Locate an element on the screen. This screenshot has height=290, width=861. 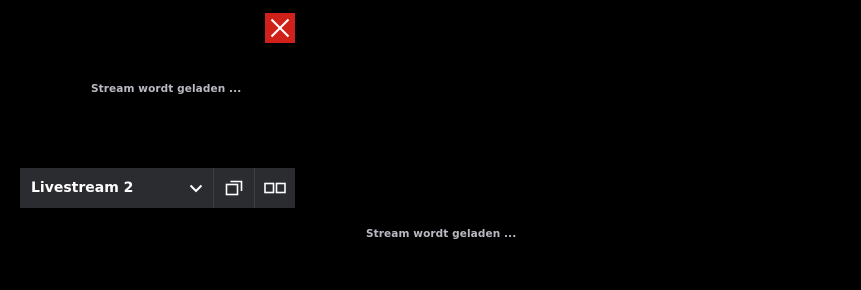
stream-dropdown: Livestream 2 is located at coordinates (116, 188).